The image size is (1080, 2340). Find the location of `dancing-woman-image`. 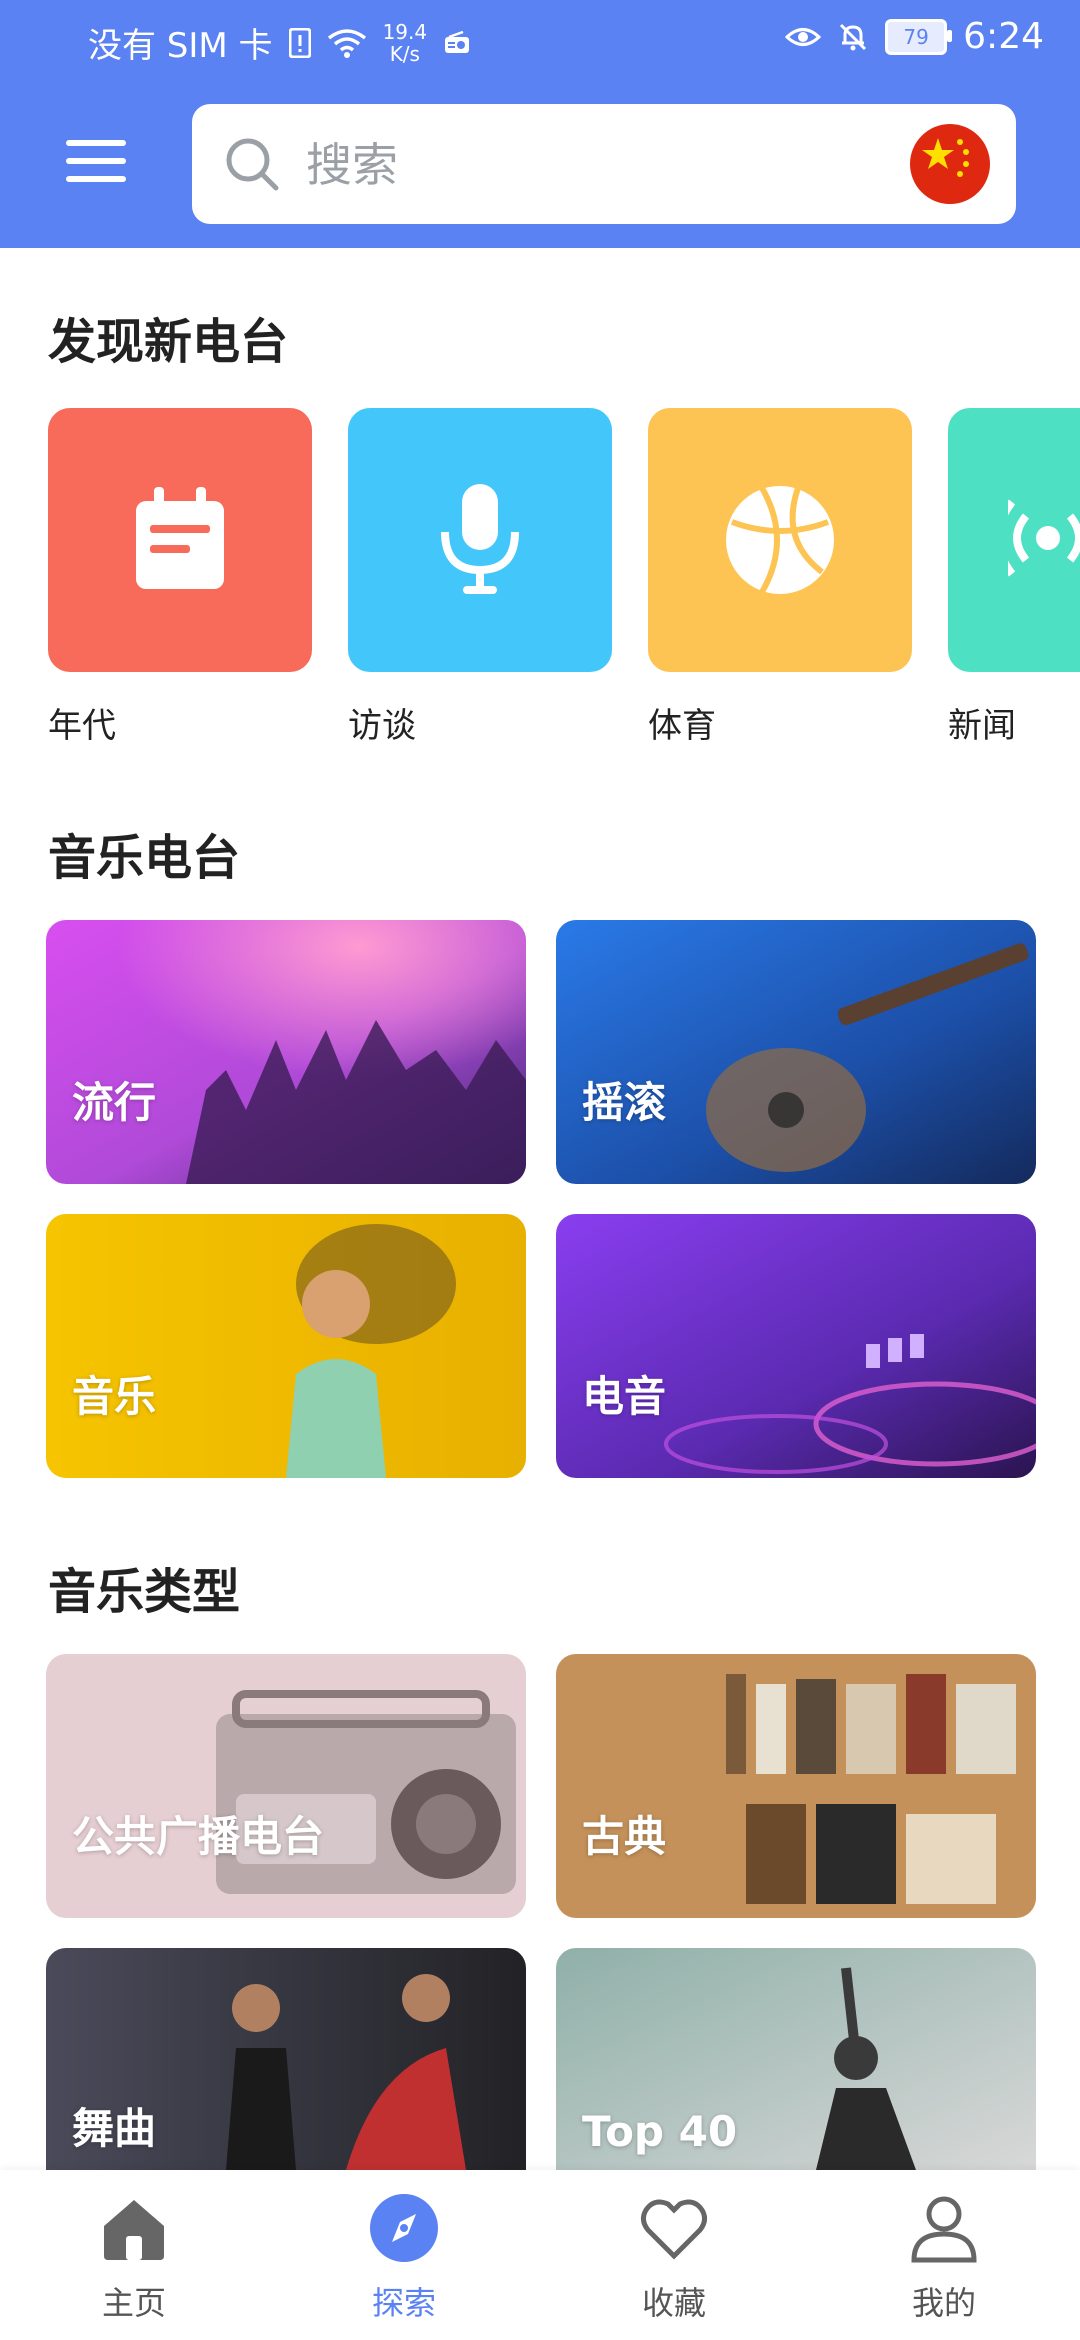

dancing-woman-image is located at coordinates (286, 1346).